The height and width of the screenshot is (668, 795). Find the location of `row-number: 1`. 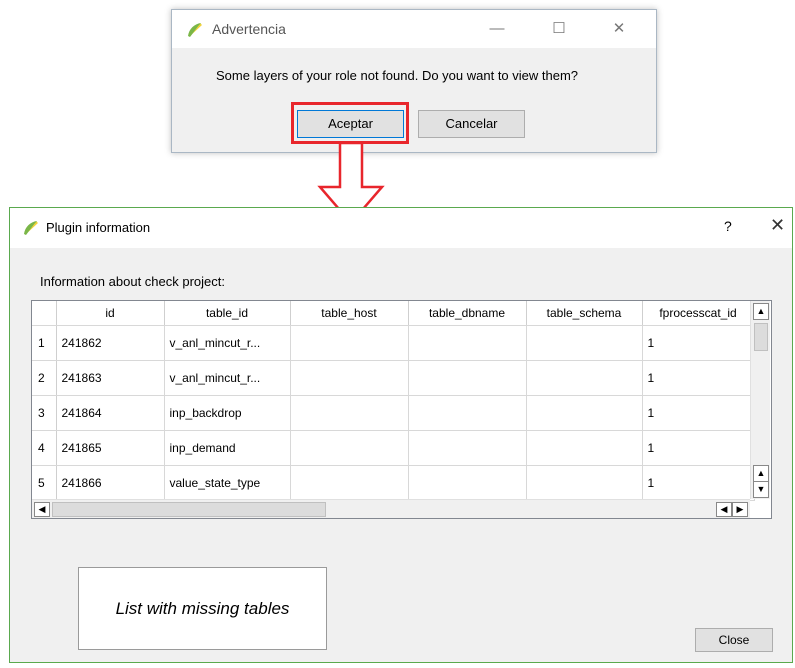

row-number: 1 is located at coordinates (44, 343).